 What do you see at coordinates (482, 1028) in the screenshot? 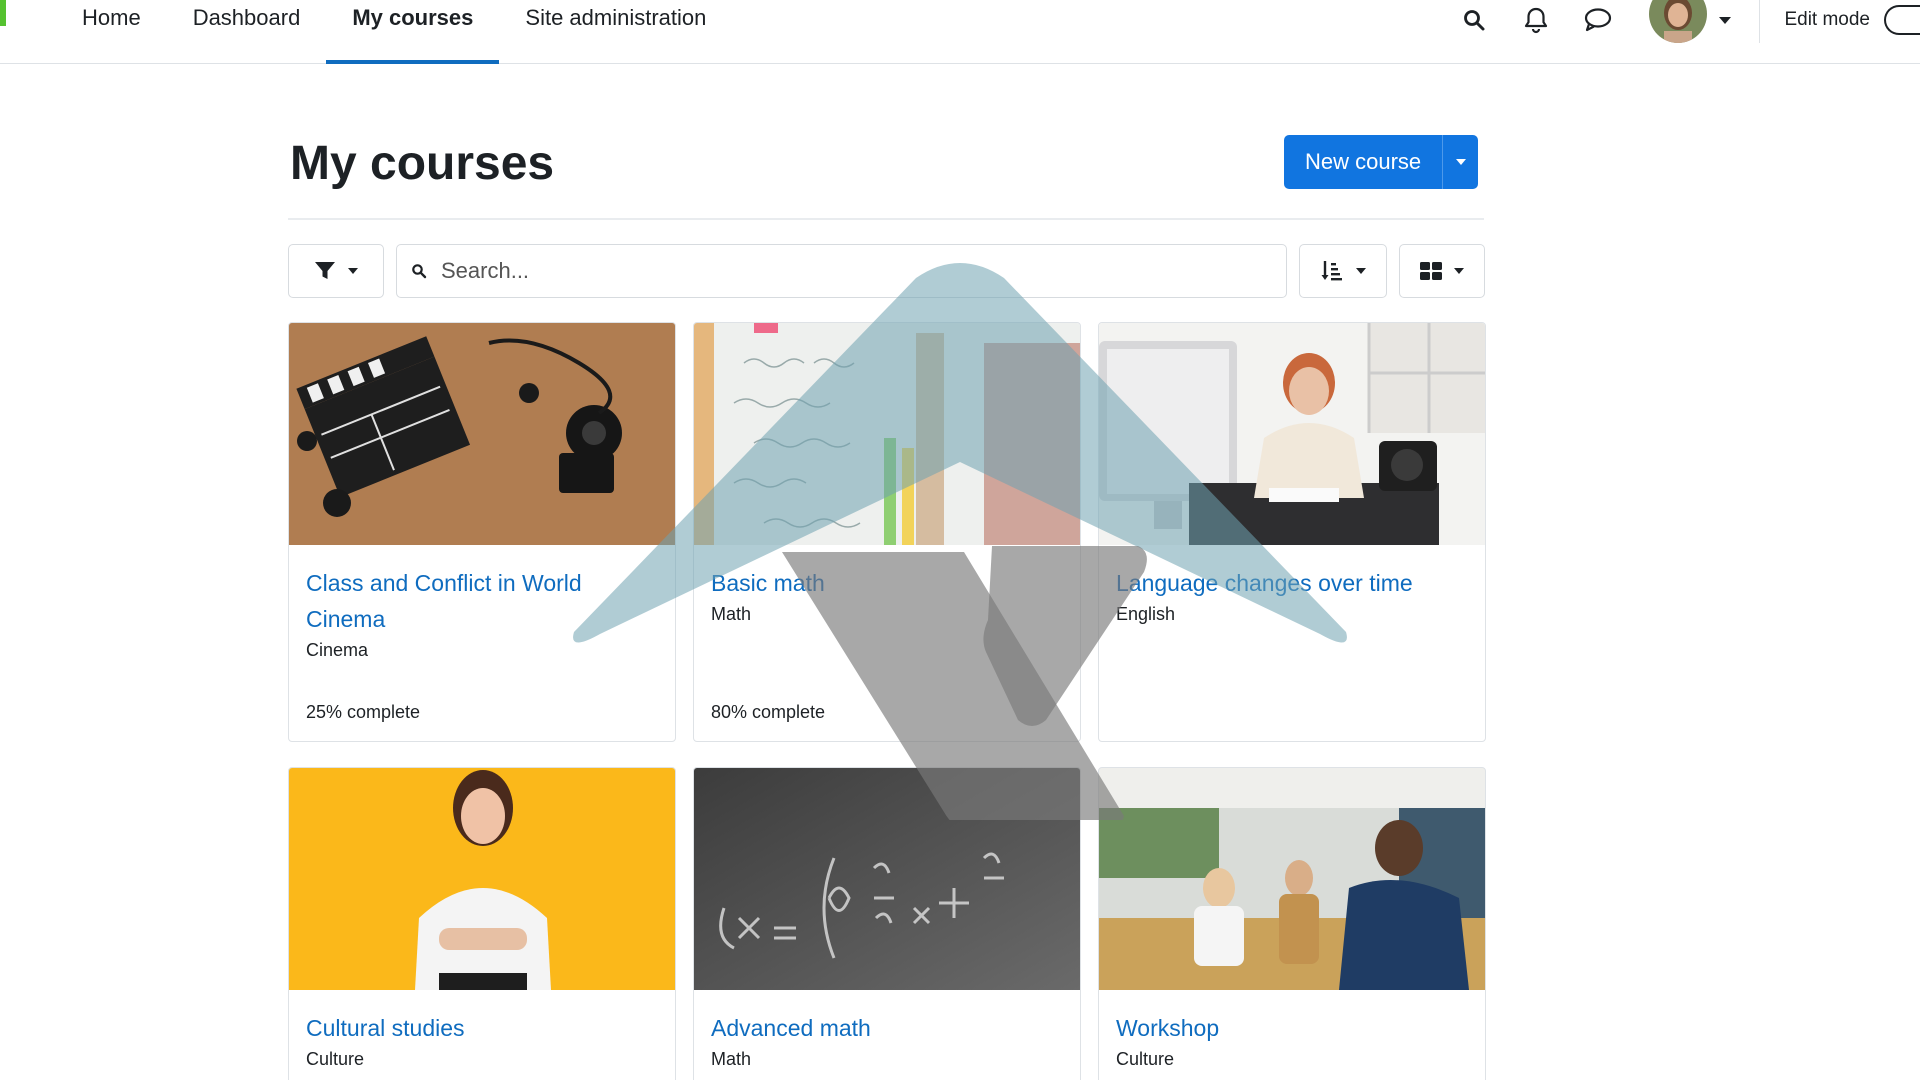
I see `course-title-link: Cultural studies` at bounding box center [482, 1028].